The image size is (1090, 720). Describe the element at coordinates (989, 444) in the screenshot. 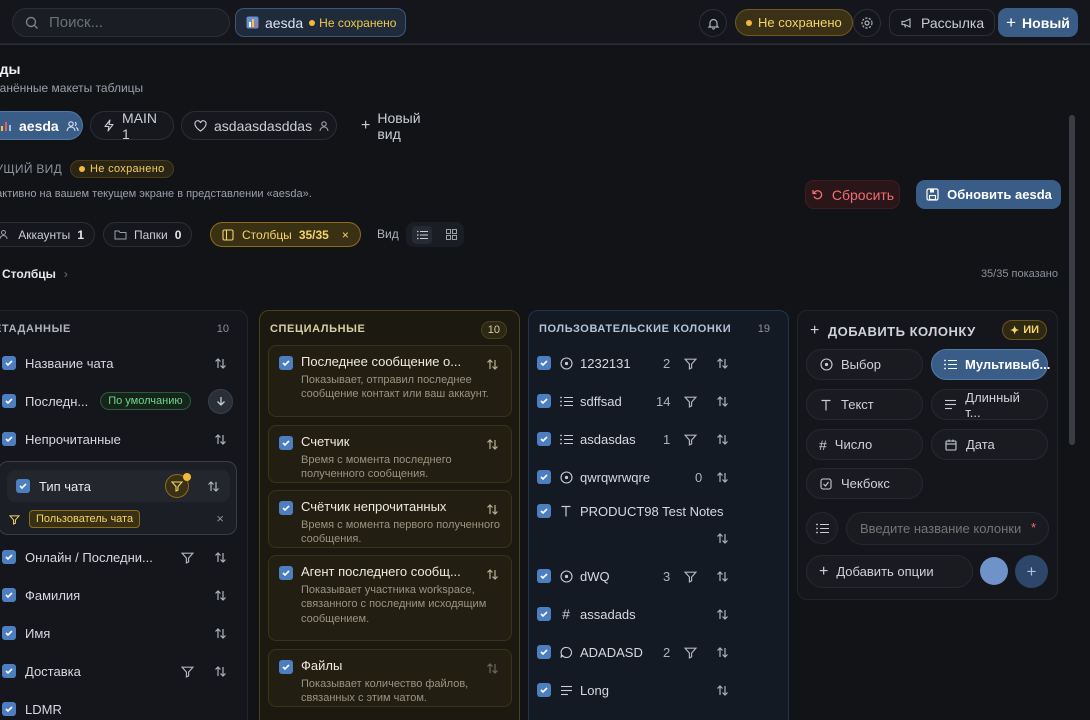

I see `type-date-button: Дата` at that location.